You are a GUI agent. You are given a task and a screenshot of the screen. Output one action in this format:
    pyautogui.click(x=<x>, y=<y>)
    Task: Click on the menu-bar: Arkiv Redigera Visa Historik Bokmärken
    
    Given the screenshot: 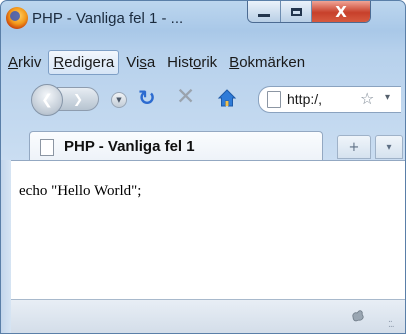 What is the action you would take?
    pyautogui.click(x=203, y=62)
    